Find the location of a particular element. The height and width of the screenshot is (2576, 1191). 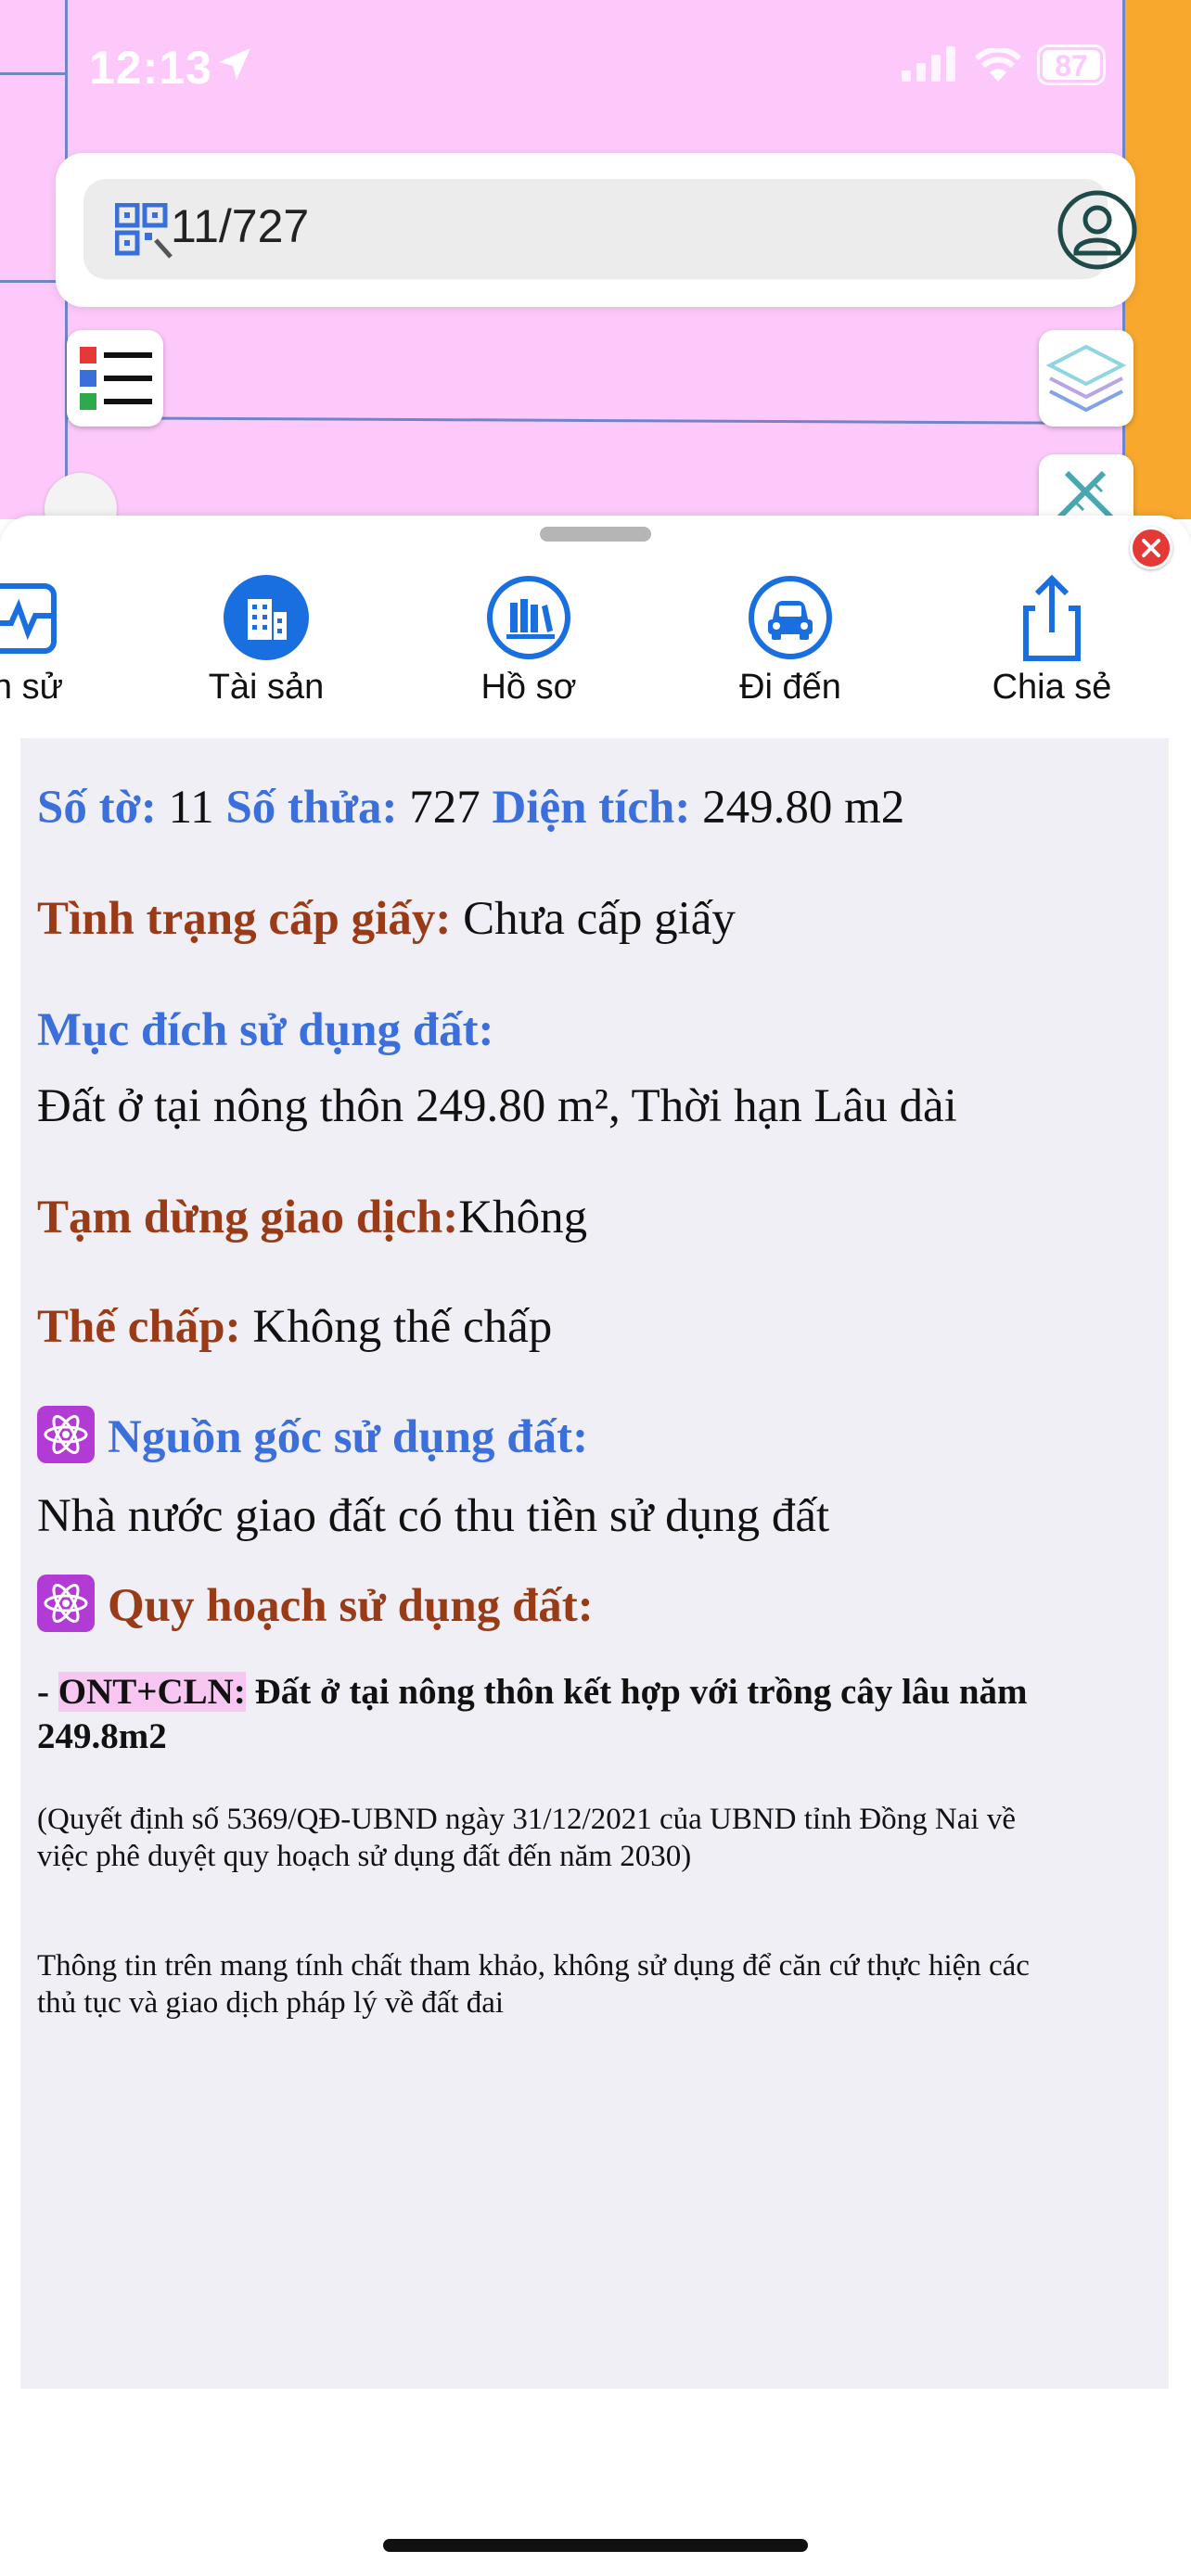

transaction-suspension-value: Không is located at coordinates (523, 1217).